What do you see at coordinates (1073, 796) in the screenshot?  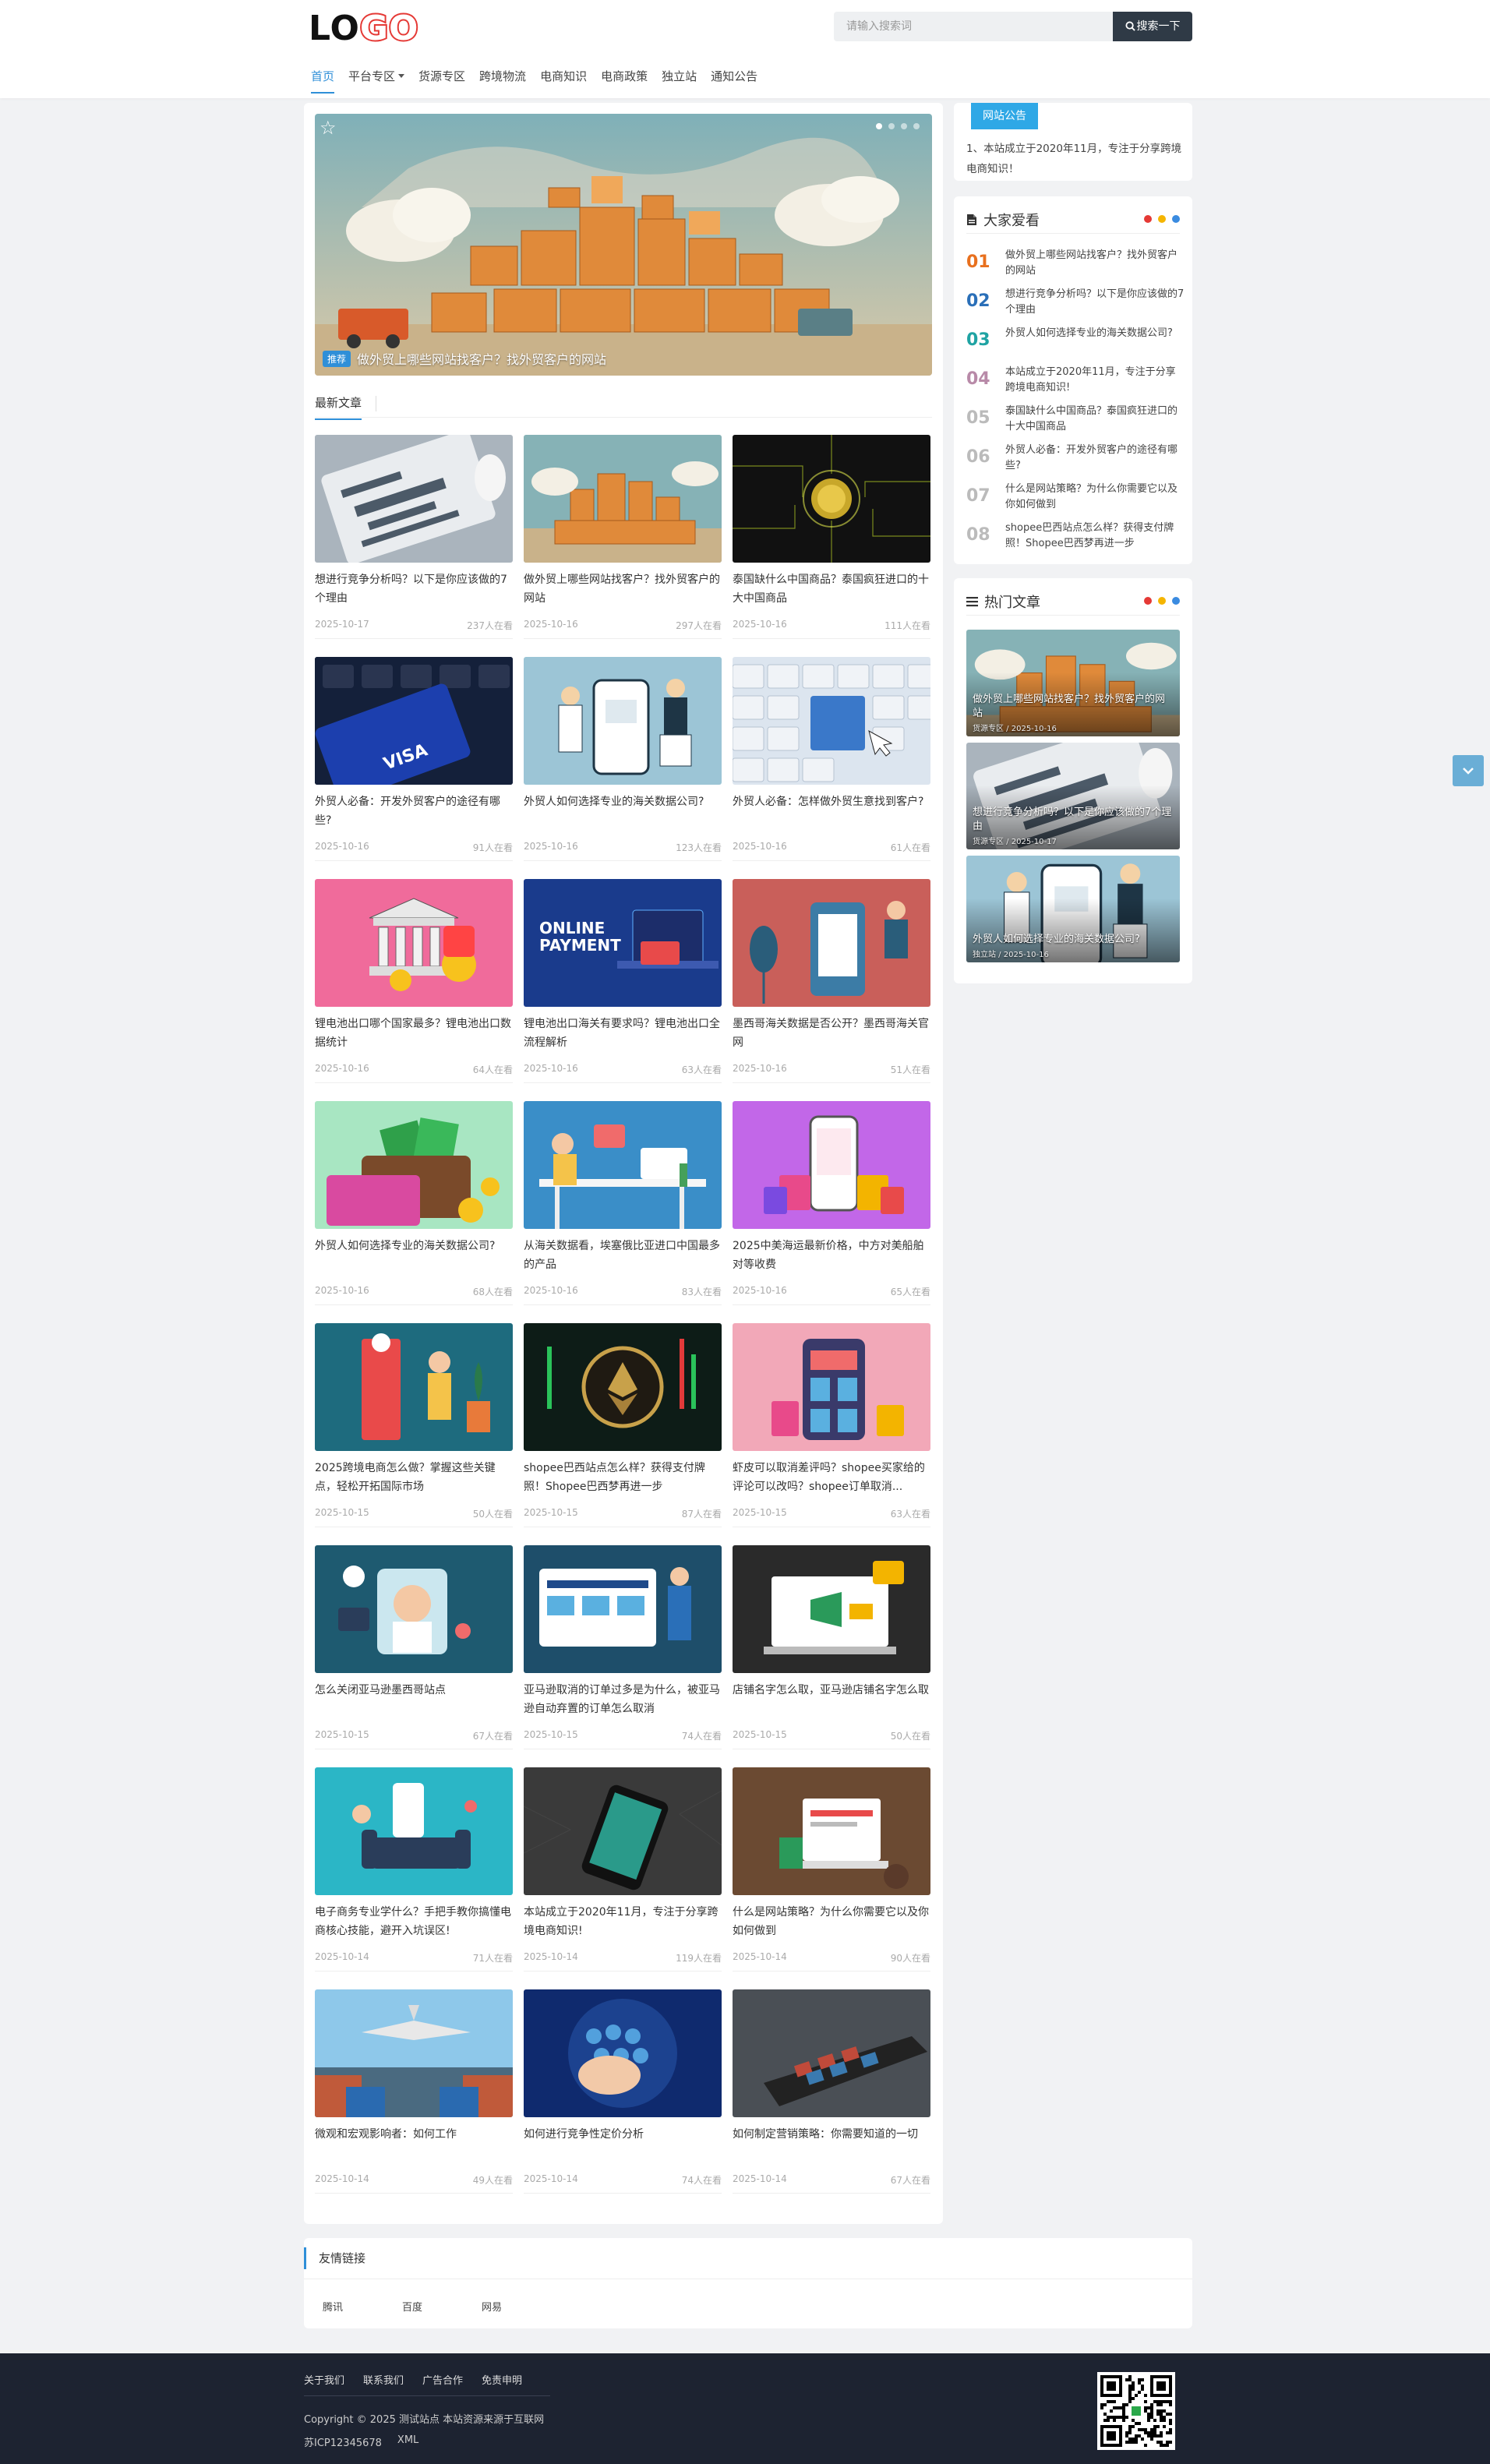 I see `hot-article: 想进行竞争分析吗？以下是你应该做的7个理由 货源专区 / 2025-10-17` at bounding box center [1073, 796].